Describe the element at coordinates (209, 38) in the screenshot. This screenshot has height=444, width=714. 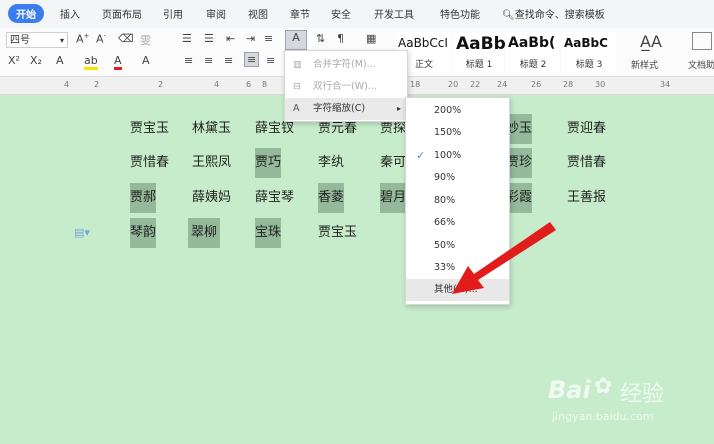
I see `numbered-list-icon: ☰` at that location.